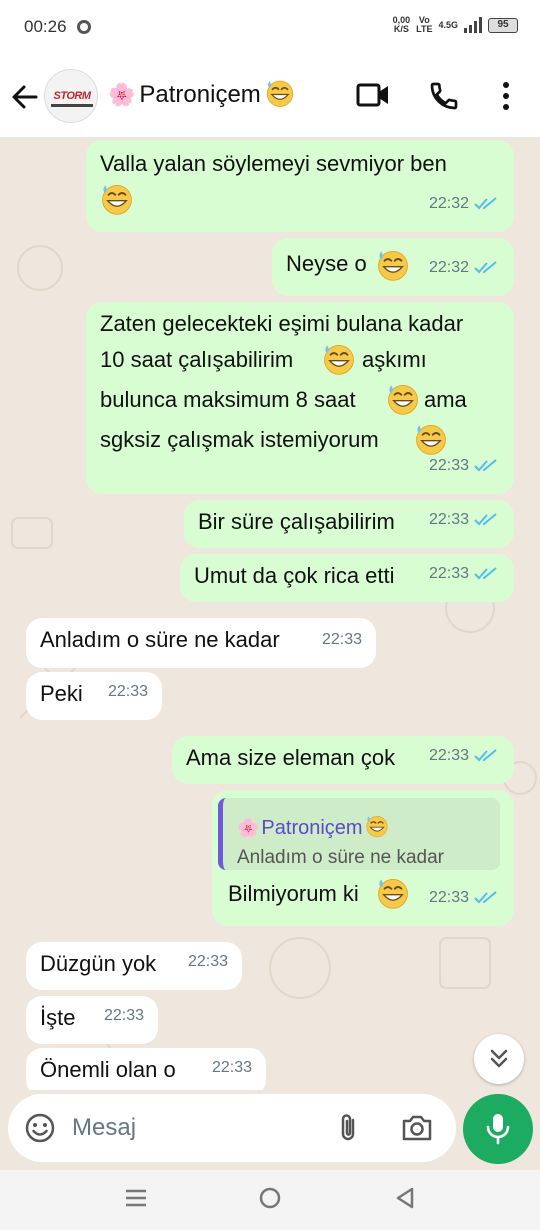 The image size is (540, 1230). I want to click on speed-unit: K/S, so click(401, 29).